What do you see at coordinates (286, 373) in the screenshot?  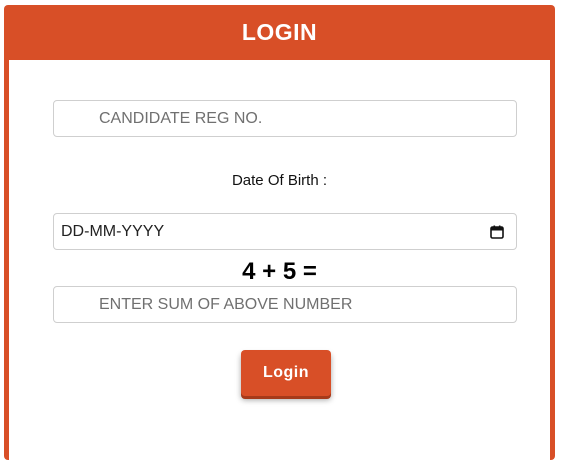 I see `login-button: Login` at bounding box center [286, 373].